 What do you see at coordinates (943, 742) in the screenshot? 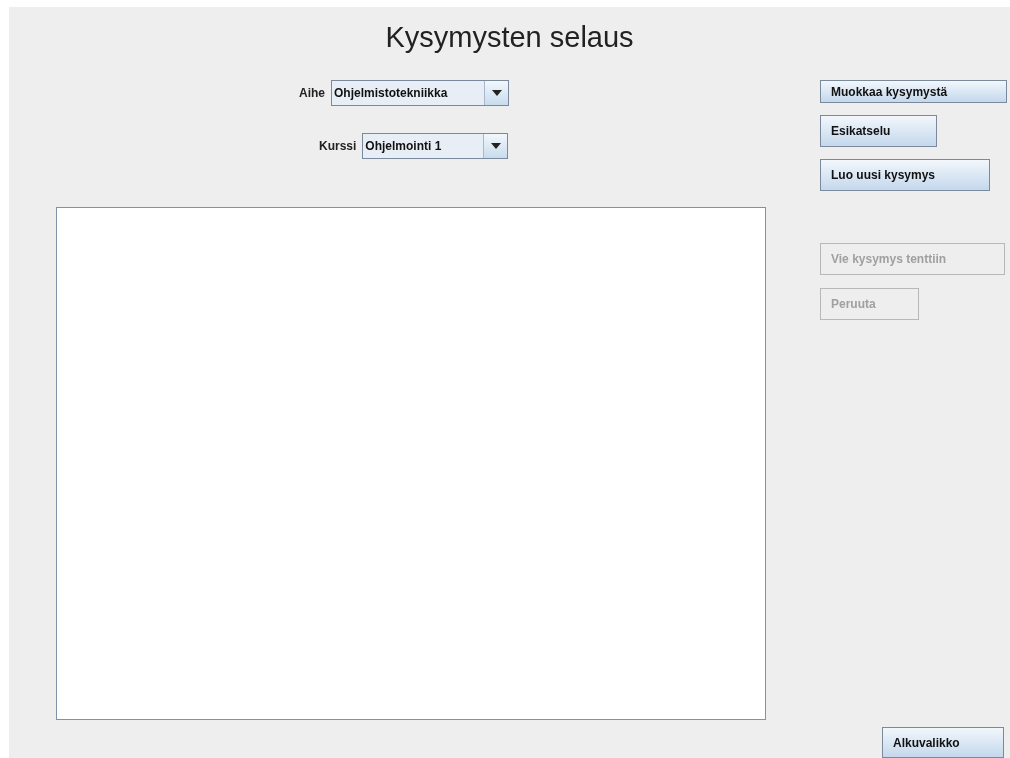
I see `action-button: Alkuvalikko` at bounding box center [943, 742].